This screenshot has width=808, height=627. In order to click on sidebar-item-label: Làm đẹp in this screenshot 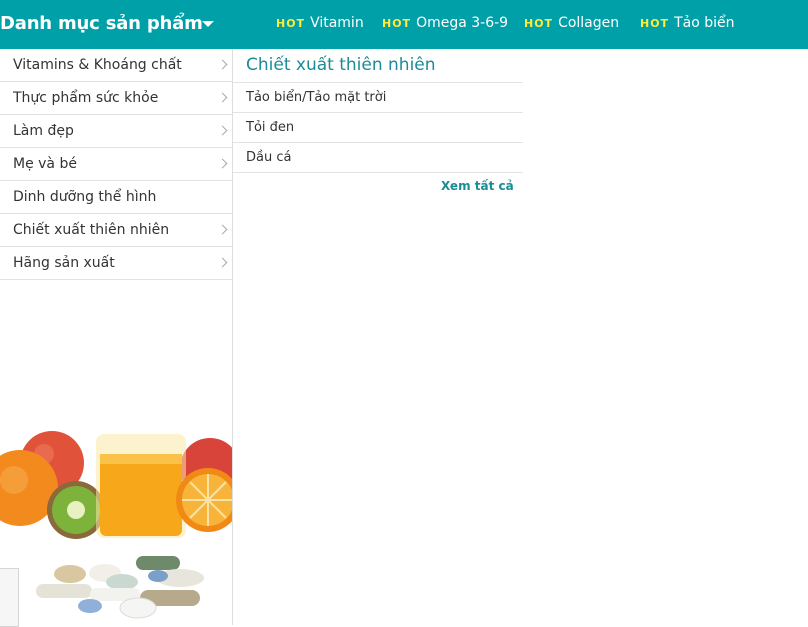, I will do `click(43, 131)`.